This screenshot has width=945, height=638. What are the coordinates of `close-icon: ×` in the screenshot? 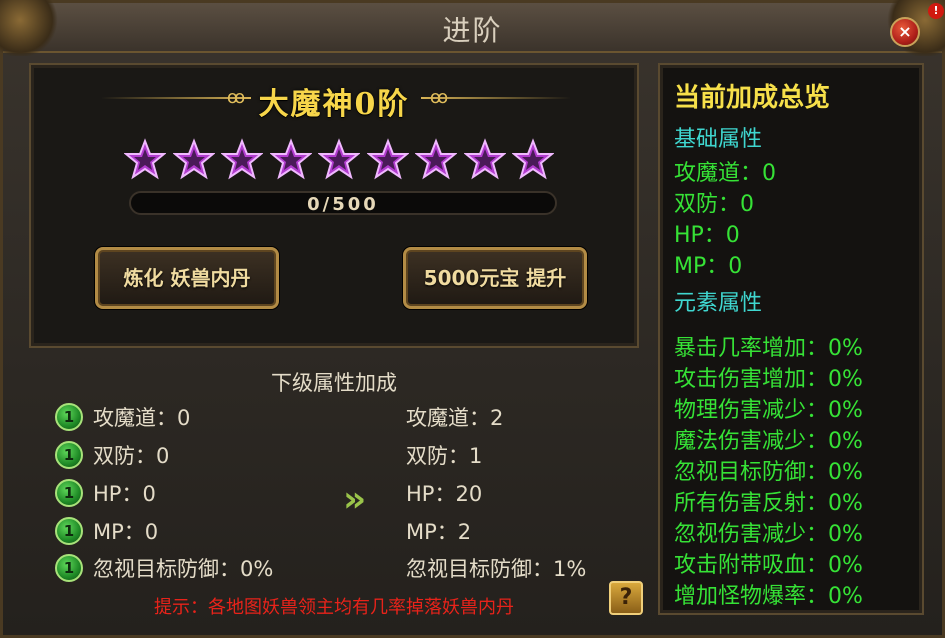 It's located at (905, 31).